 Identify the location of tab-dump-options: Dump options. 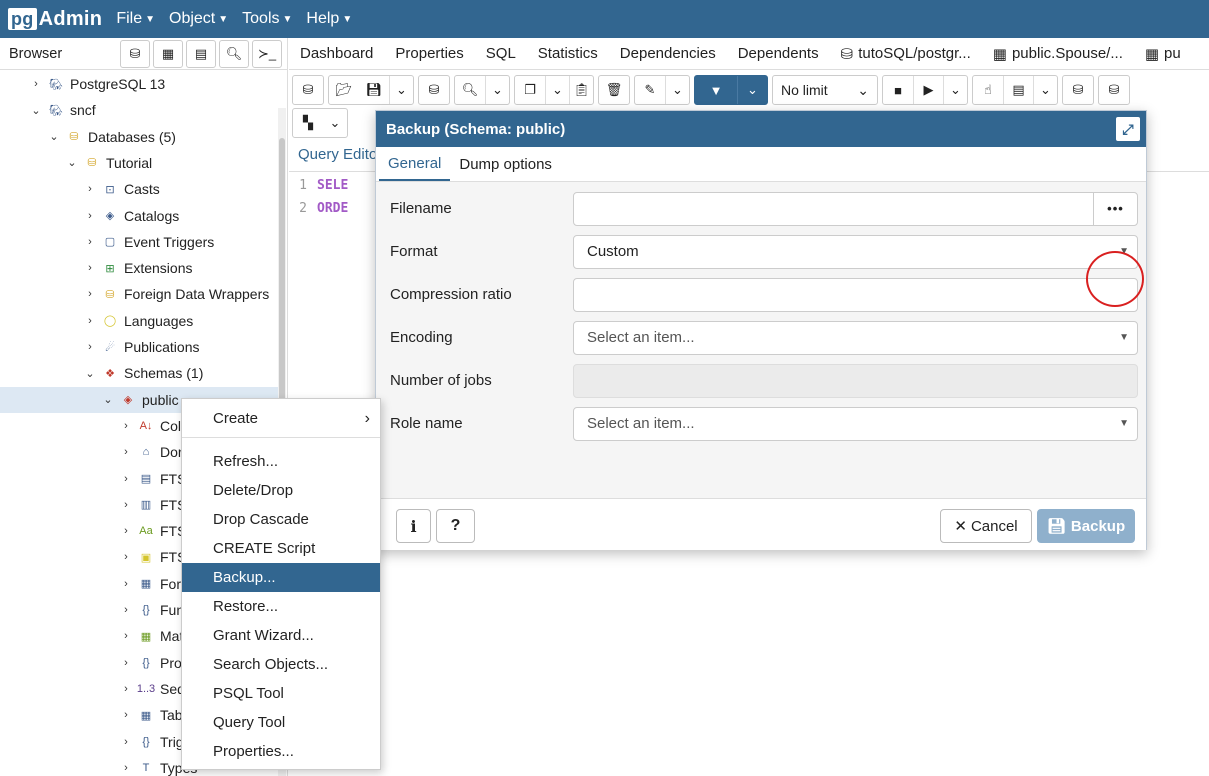
(505, 164).